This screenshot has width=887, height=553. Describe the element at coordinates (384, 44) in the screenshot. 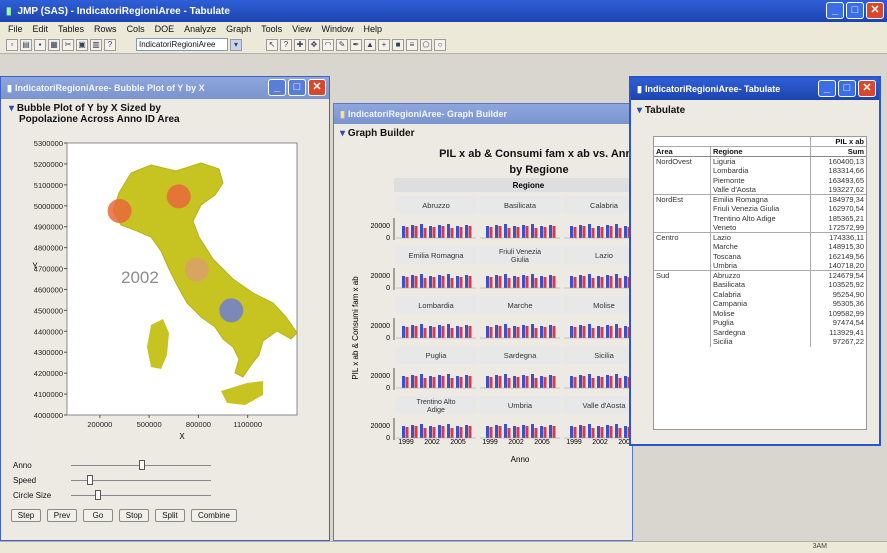

I see `plus-tool-icon: +` at that location.